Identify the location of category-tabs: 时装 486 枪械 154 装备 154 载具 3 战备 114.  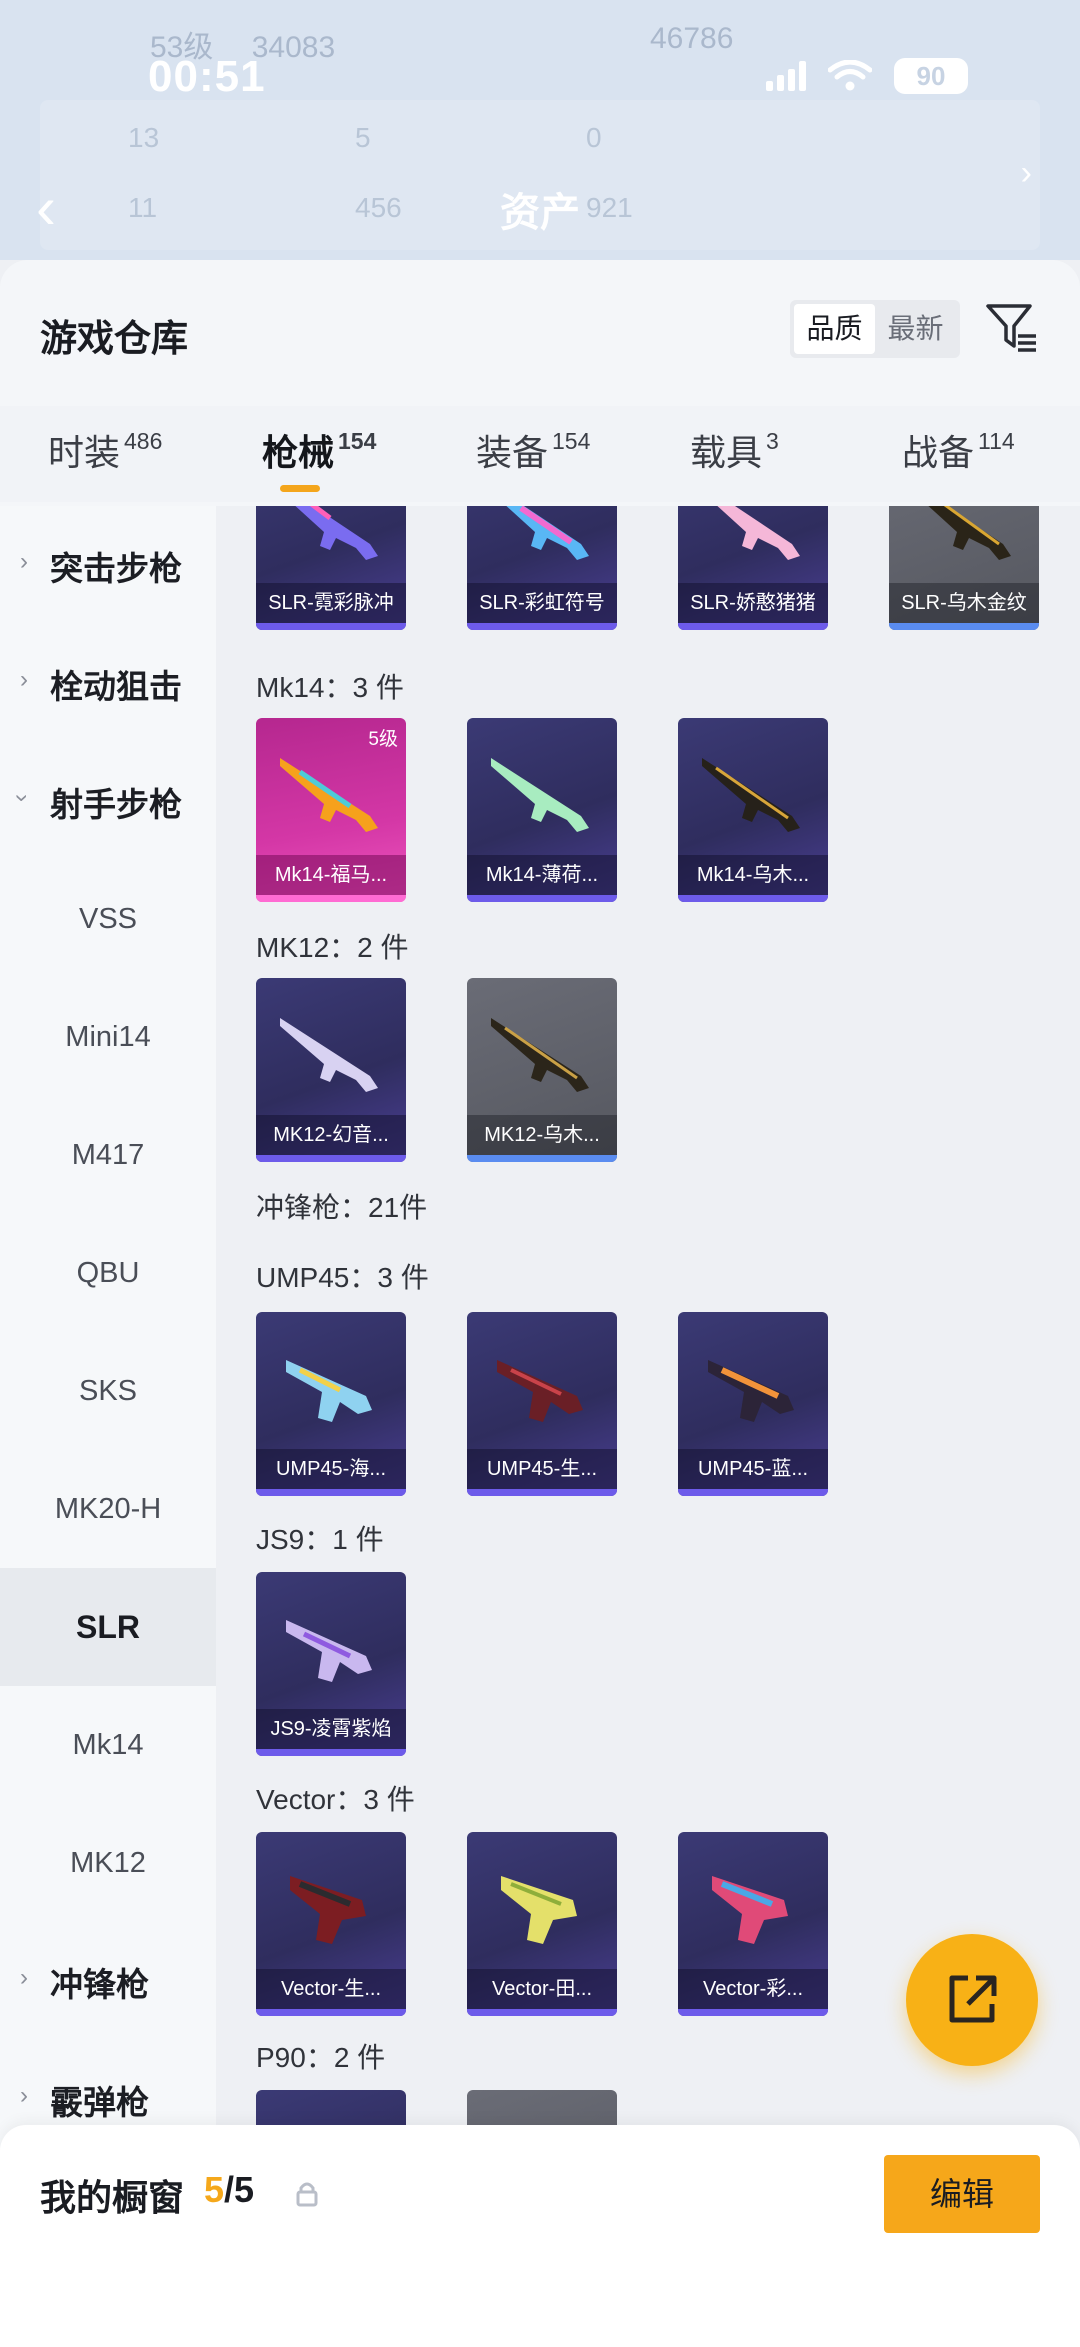
(540, 454).